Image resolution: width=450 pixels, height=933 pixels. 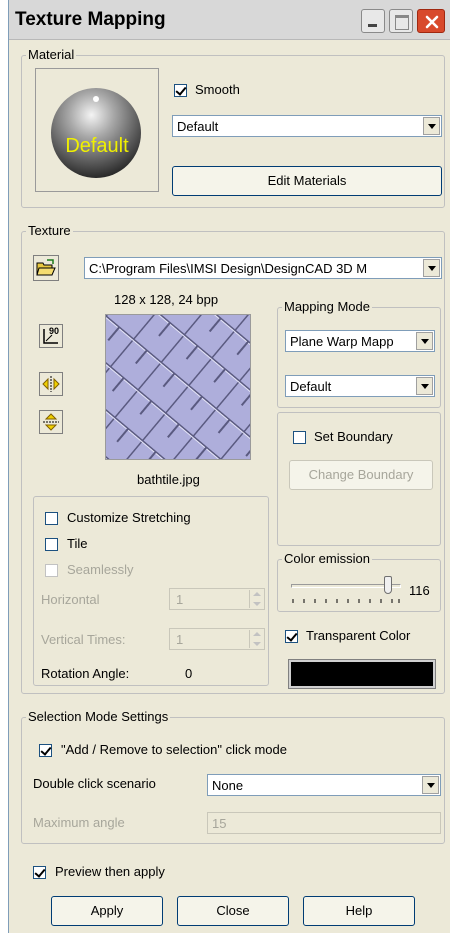 I want to click on color-emission-group-label: Color emission, so click(x=327, y=558).